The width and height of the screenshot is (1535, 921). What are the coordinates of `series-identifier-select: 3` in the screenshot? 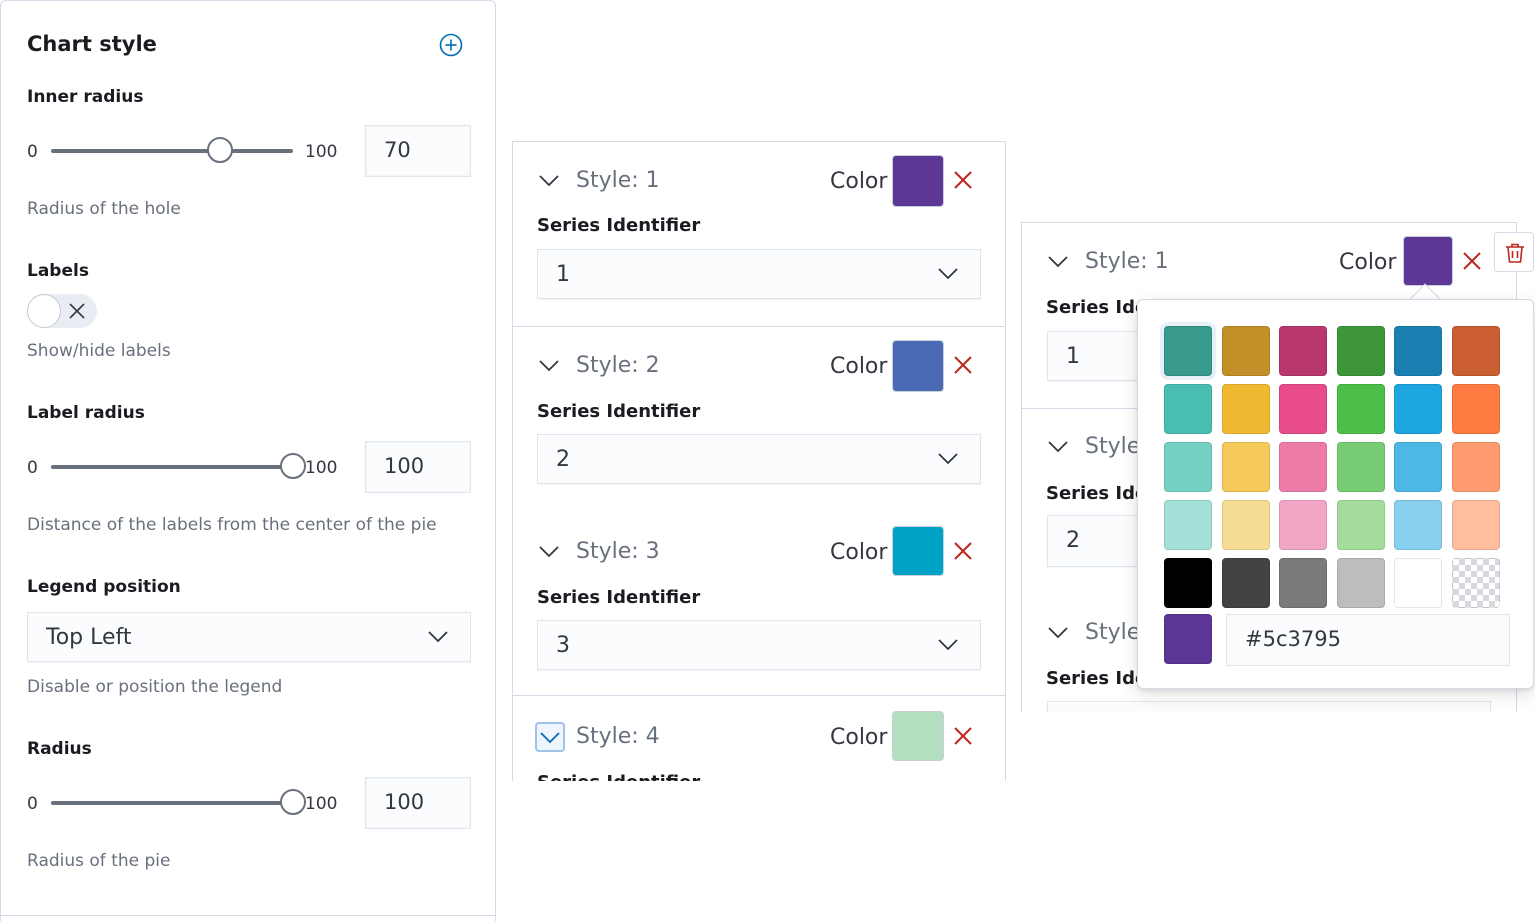 It's located at (759, 645).